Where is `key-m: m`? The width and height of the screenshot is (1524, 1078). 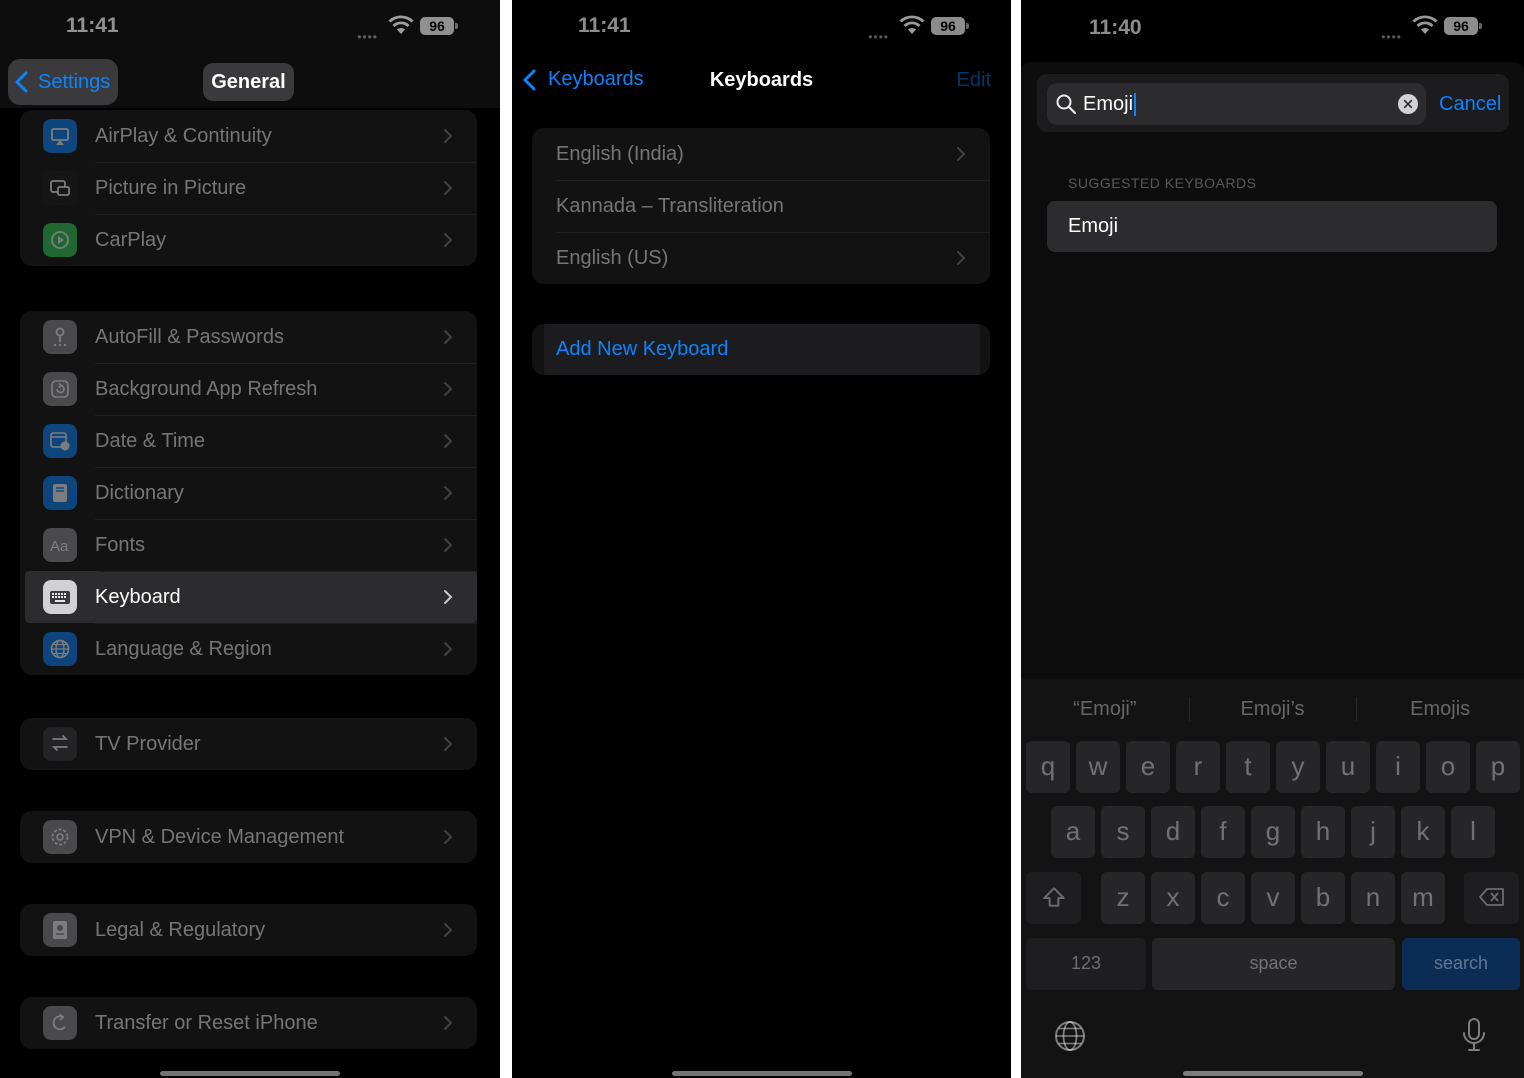 key-m: m is located at coordinates (1423, 898).